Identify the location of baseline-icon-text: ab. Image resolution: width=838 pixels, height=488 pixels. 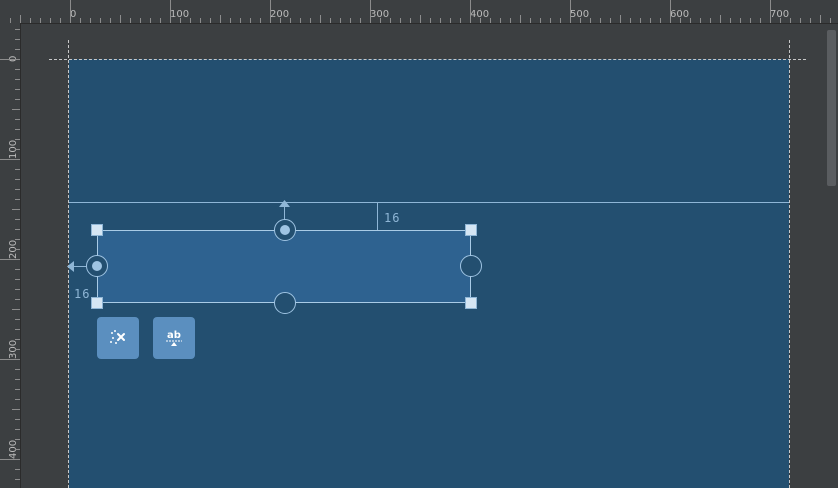
(174, 335).